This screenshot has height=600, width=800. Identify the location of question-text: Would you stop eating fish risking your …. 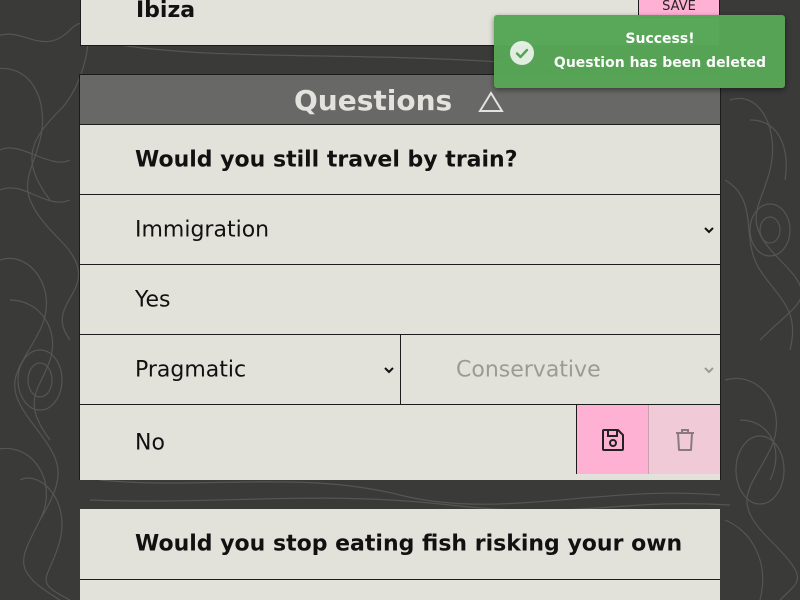
(412, 544).